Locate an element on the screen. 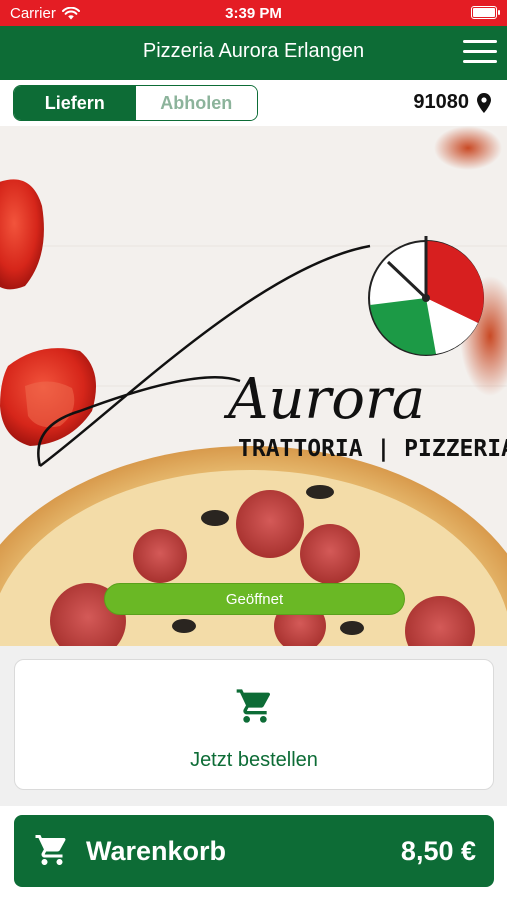  order-now-label: Jetzt bestellen is located at coordinates (254, 760).